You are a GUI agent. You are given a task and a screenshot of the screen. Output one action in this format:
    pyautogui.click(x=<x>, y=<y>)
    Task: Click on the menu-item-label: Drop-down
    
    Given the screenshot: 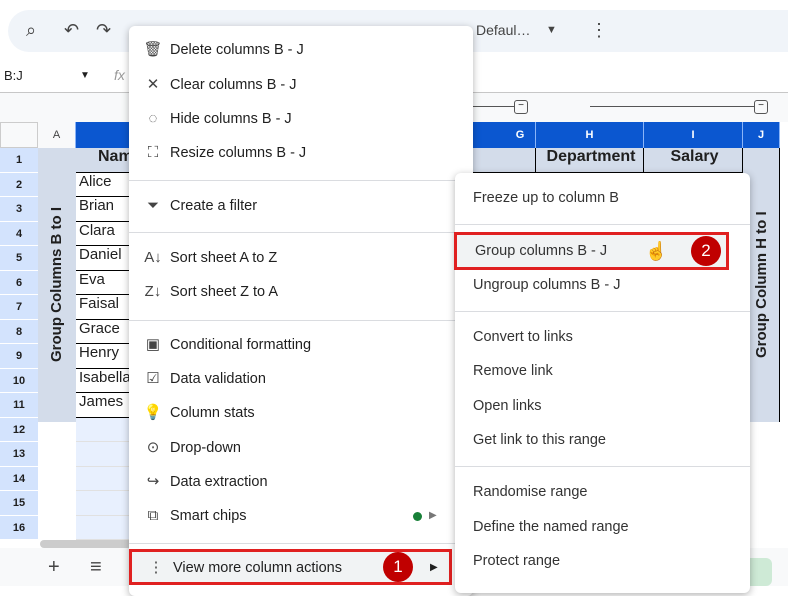 What is the action you would take?
    pyautogui.click(x=205, y=448)
    